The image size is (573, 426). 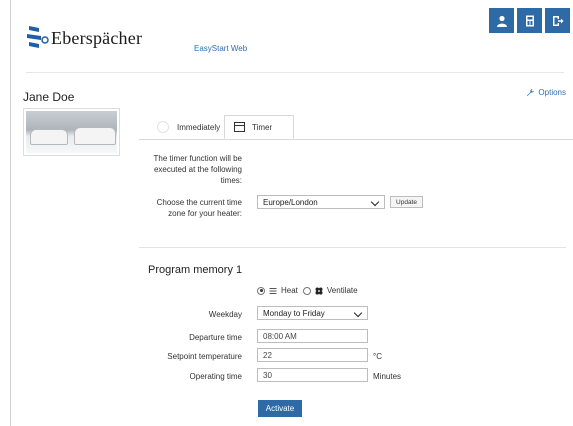 I want to click on options-link: Options, so click(x=546, y=92).